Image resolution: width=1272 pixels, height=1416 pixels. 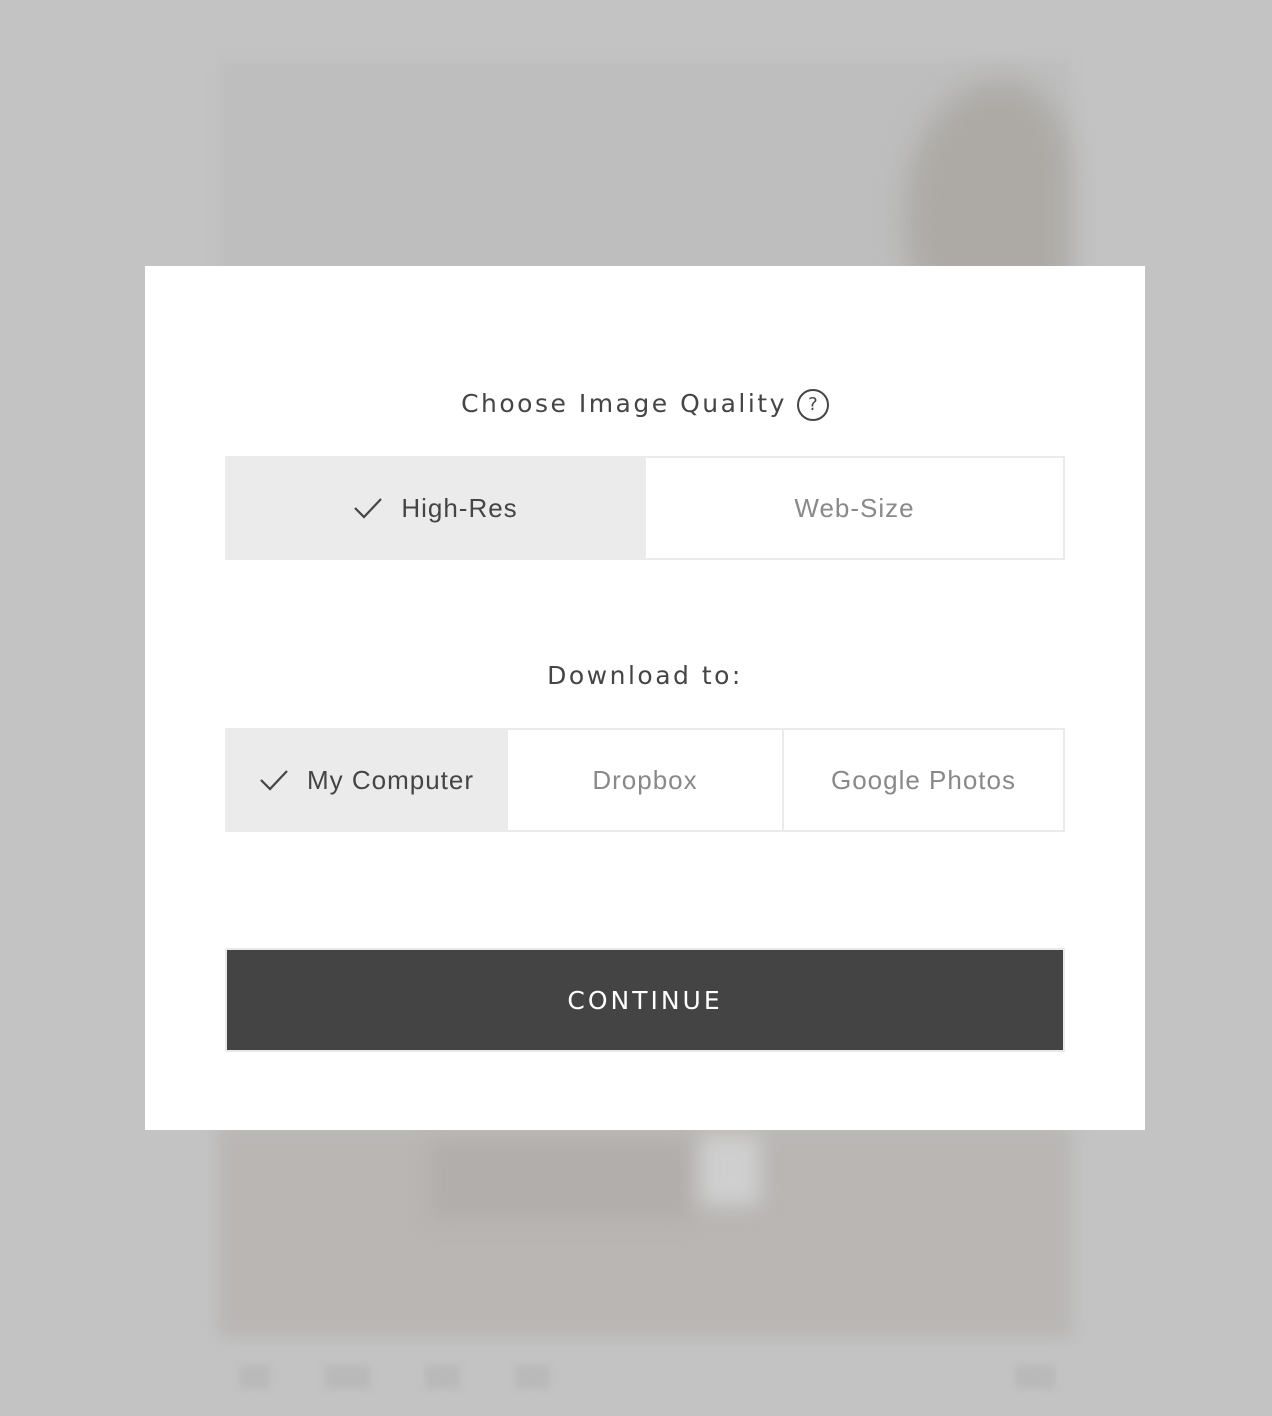 I want to click on option-google-photos: Google Photos, so click(x=924, y=780).